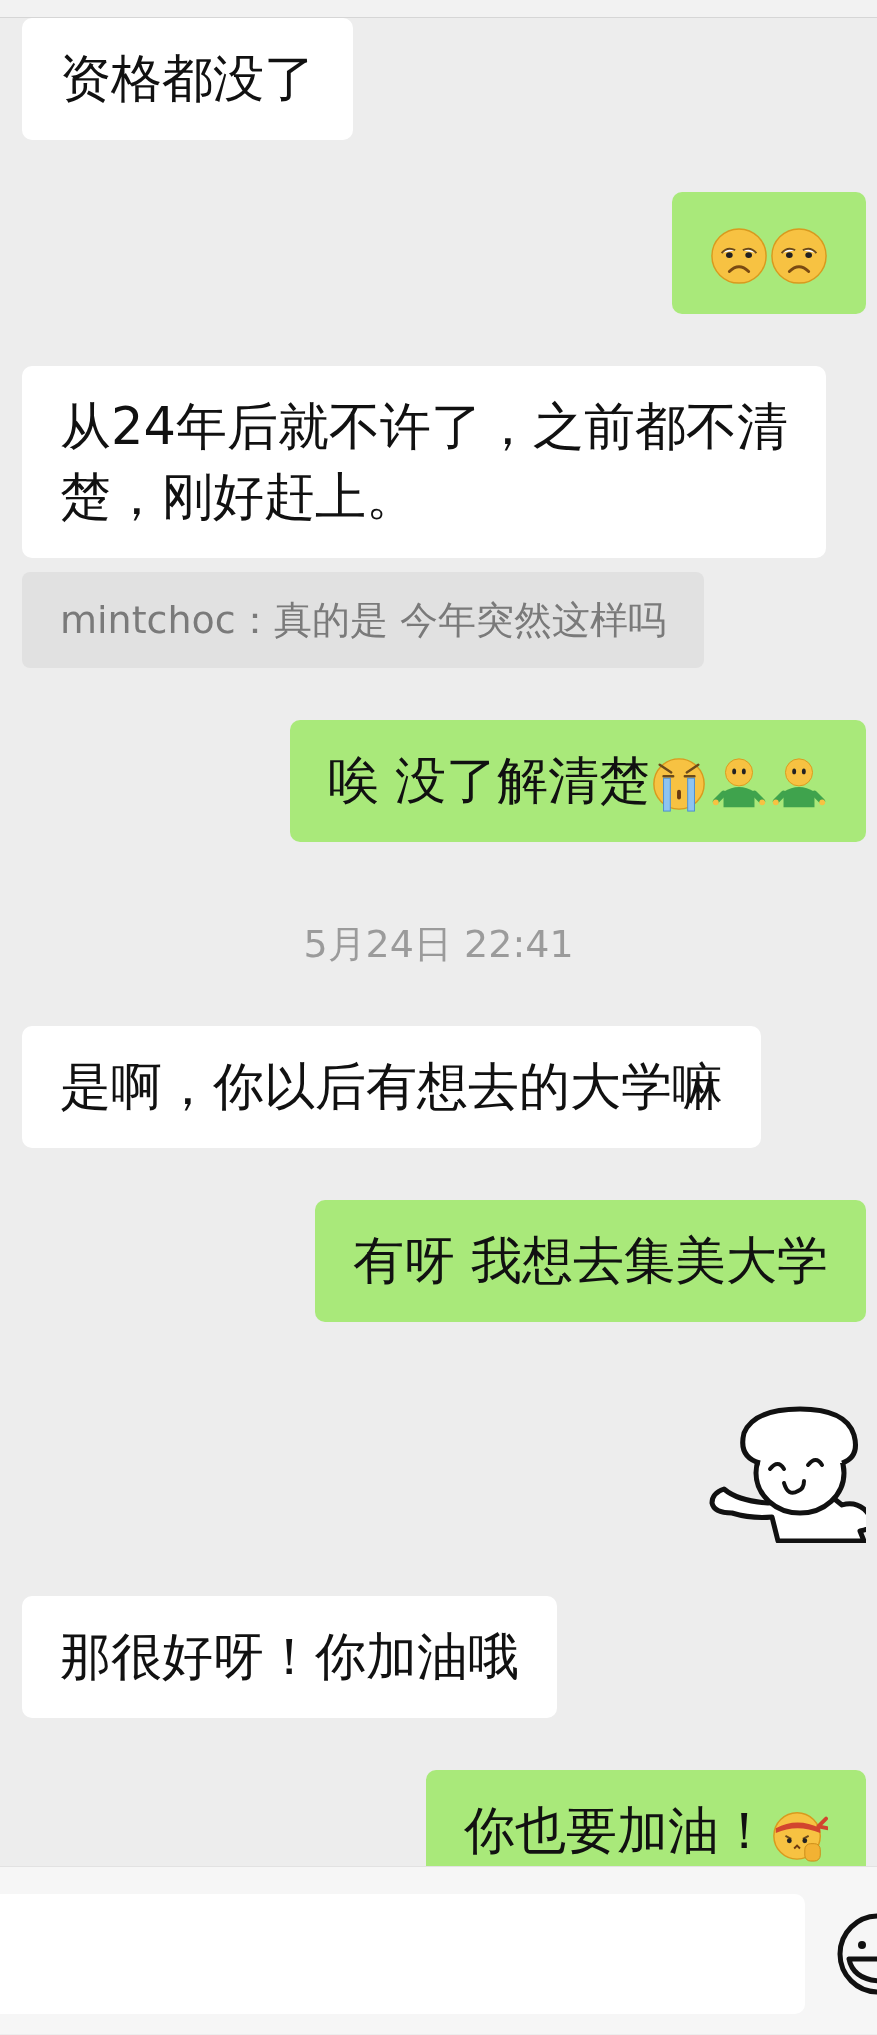 This screenshot has height=2035, width=877. What do you see at coordinates (679, 784) in the screenshot?
I see `crying-face-icon` at bounding box center [679, 784].